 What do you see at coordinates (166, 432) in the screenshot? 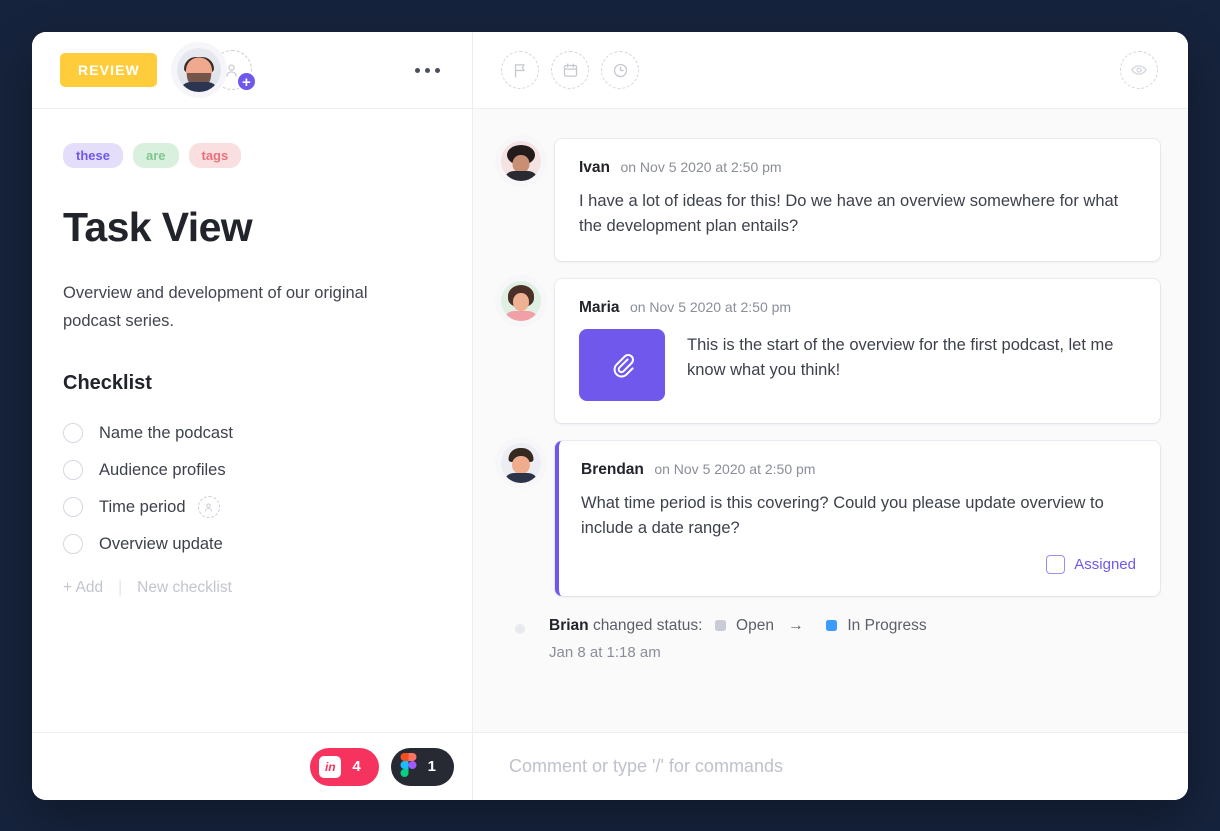
I see `checklist-item-label: Name the podcast` at bounding box center [166, 432].